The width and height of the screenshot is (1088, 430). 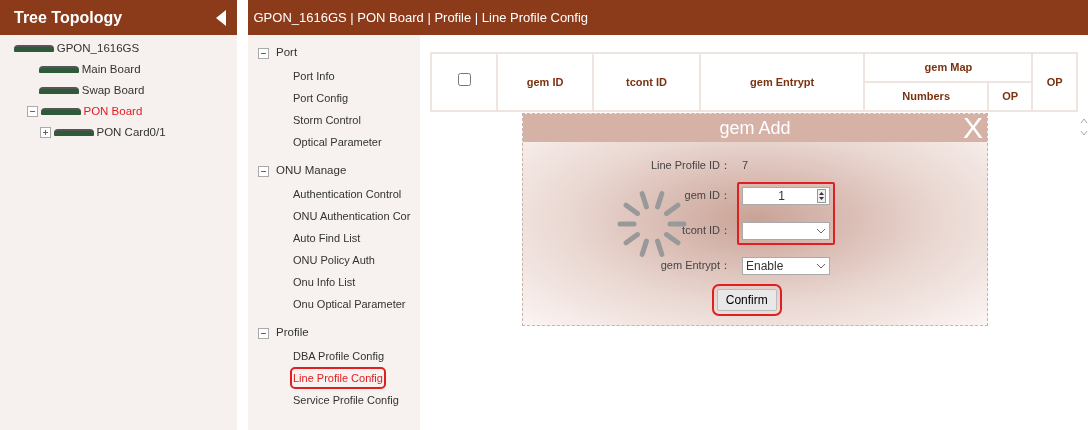 I want to click on panel-title: Tree Topology, so click(x=68, y=17).